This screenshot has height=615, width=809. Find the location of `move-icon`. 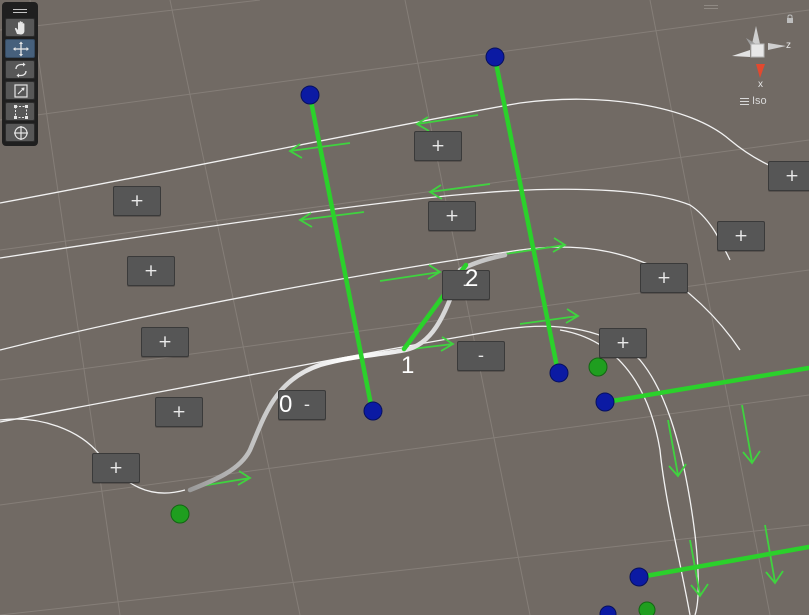

move-icon is located at coordinates (21, 49).